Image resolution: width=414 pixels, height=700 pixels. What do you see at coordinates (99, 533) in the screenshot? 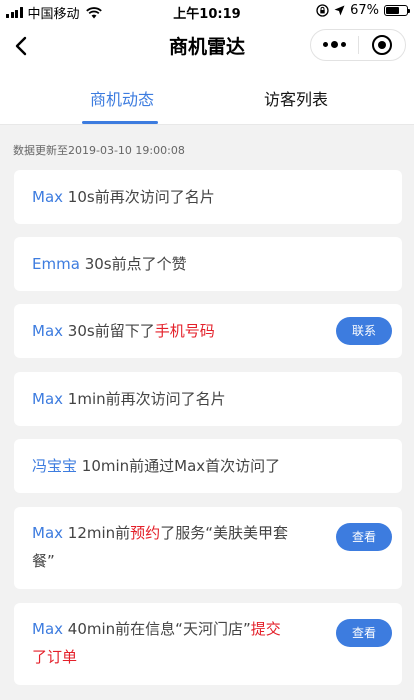
I see `feed-desc: 12min前` at bounding box center [99, 533].